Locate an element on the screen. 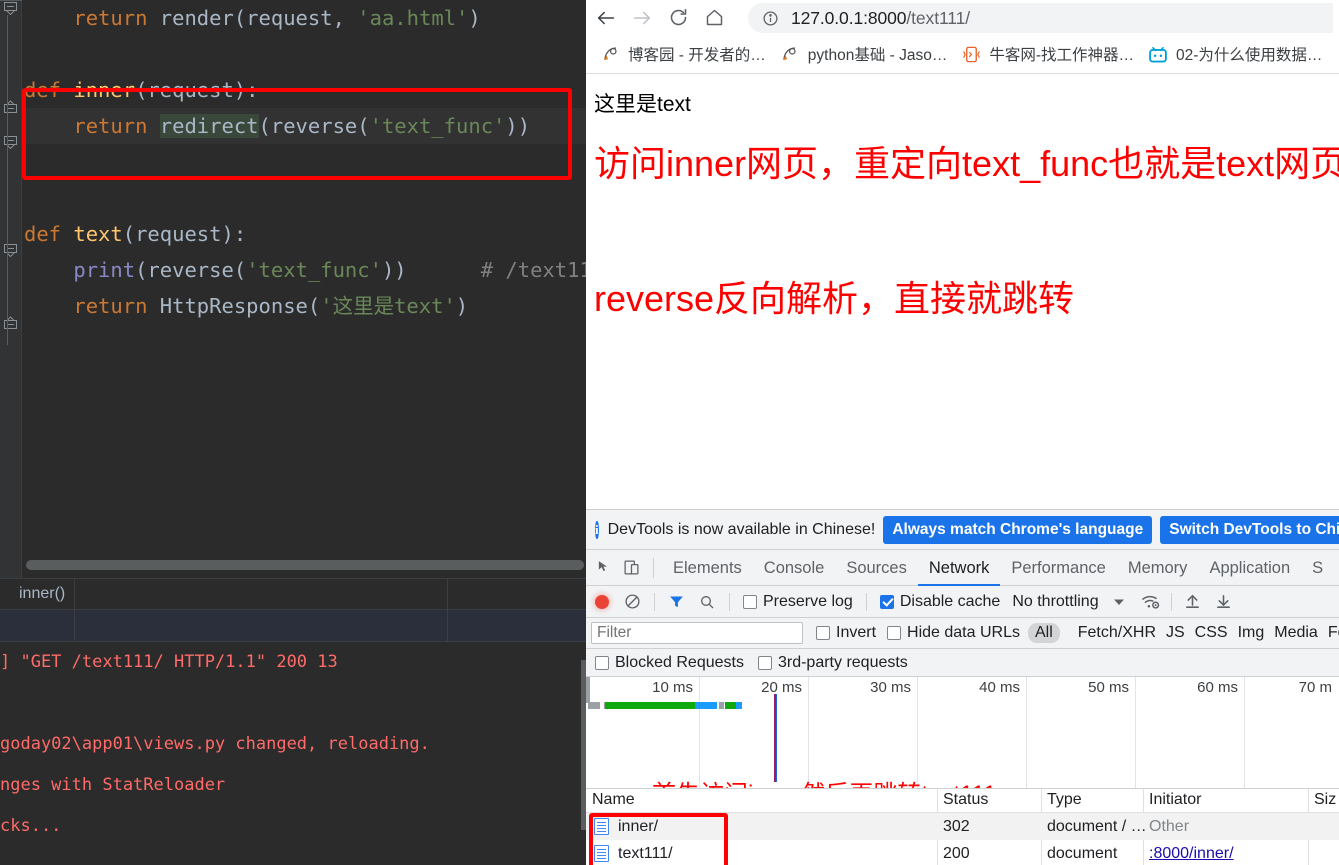  code-token: render(request, is located at coordinates (258, 18).